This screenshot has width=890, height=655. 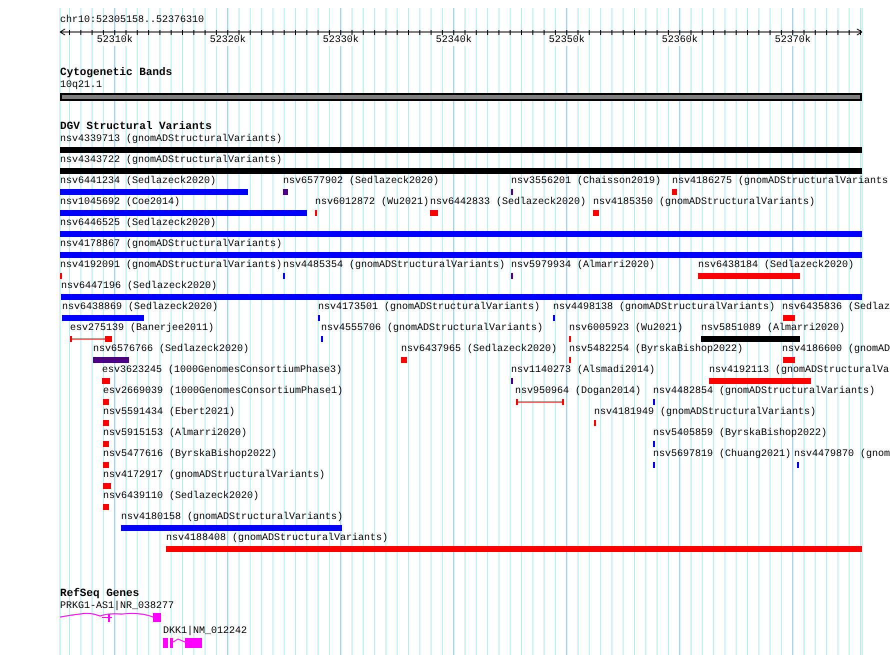 I want to click on tick-label: 52330k, so click(x=340, y=41).